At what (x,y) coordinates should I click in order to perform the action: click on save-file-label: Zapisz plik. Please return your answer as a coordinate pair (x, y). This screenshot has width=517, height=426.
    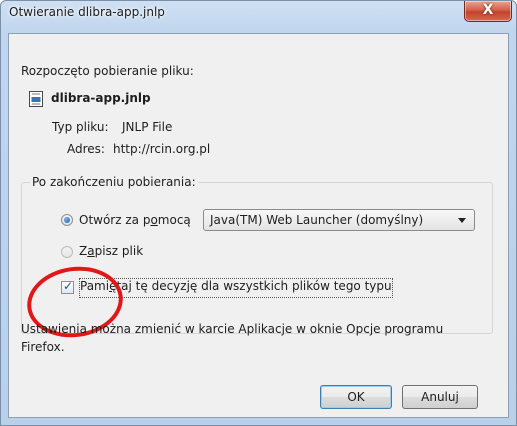
    Looking at the image, I should click on (111, 251).